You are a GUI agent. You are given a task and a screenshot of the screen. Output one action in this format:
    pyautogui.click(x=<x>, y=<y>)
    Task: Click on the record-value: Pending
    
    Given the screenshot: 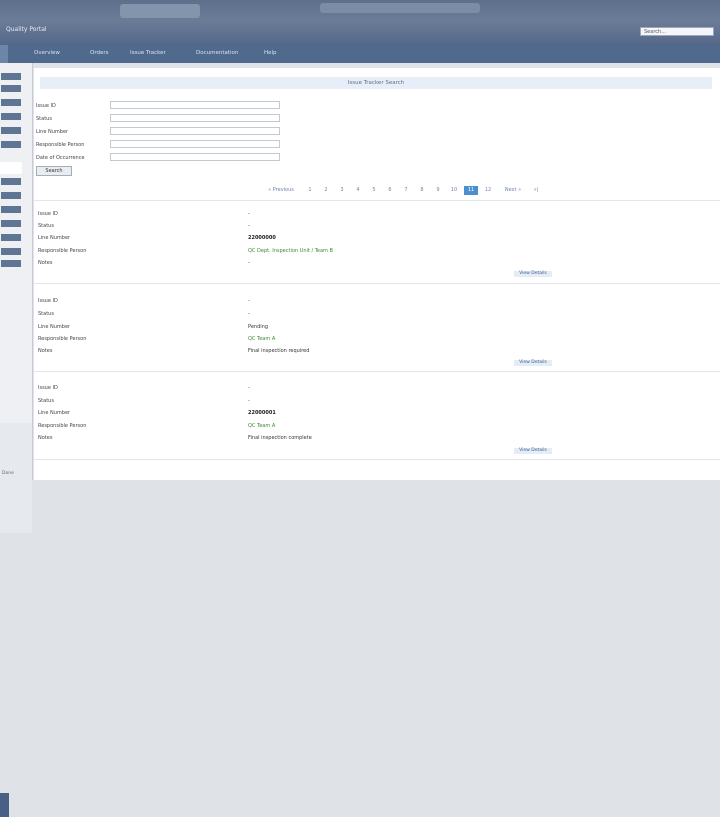 What is the action you would take?
    pyautogui.click(x=258, y=327)
    